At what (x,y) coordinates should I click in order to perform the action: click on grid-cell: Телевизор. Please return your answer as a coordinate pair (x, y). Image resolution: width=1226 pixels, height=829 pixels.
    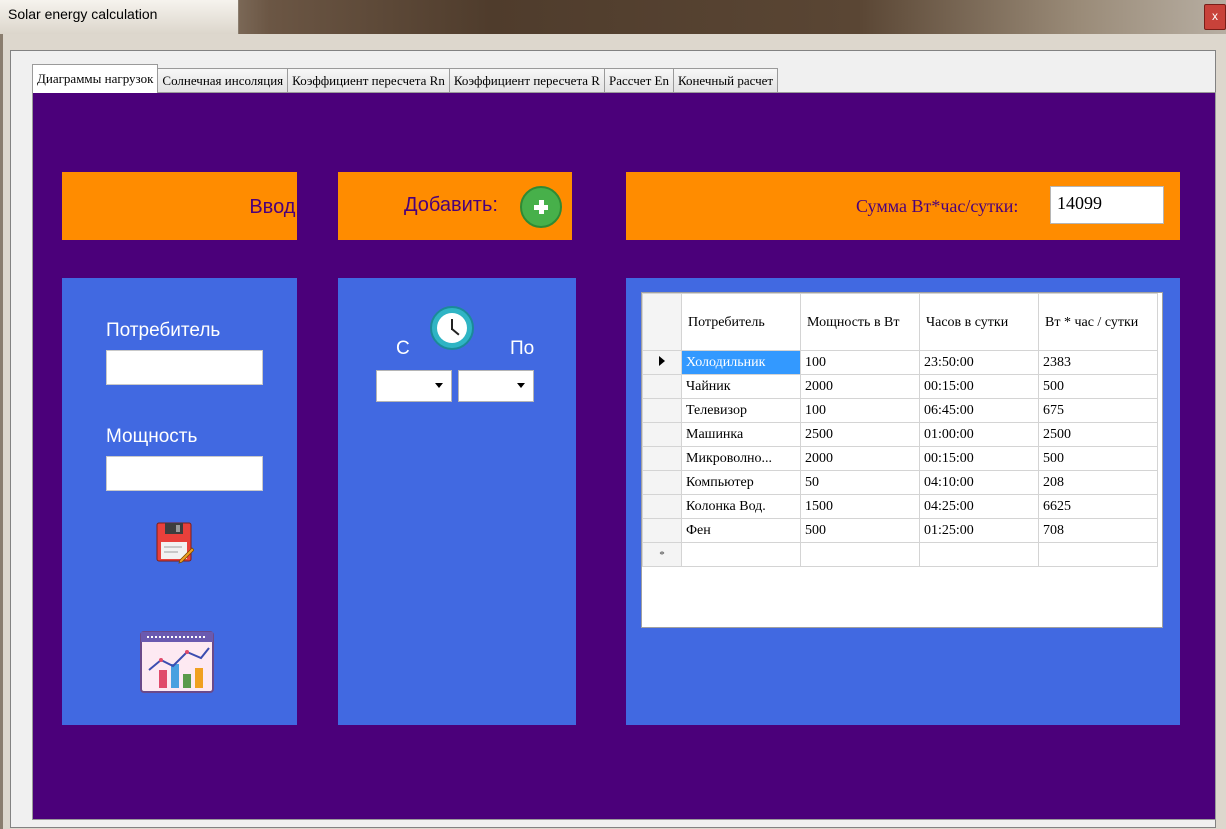
    Looking at the image, I should click on (741, 410).